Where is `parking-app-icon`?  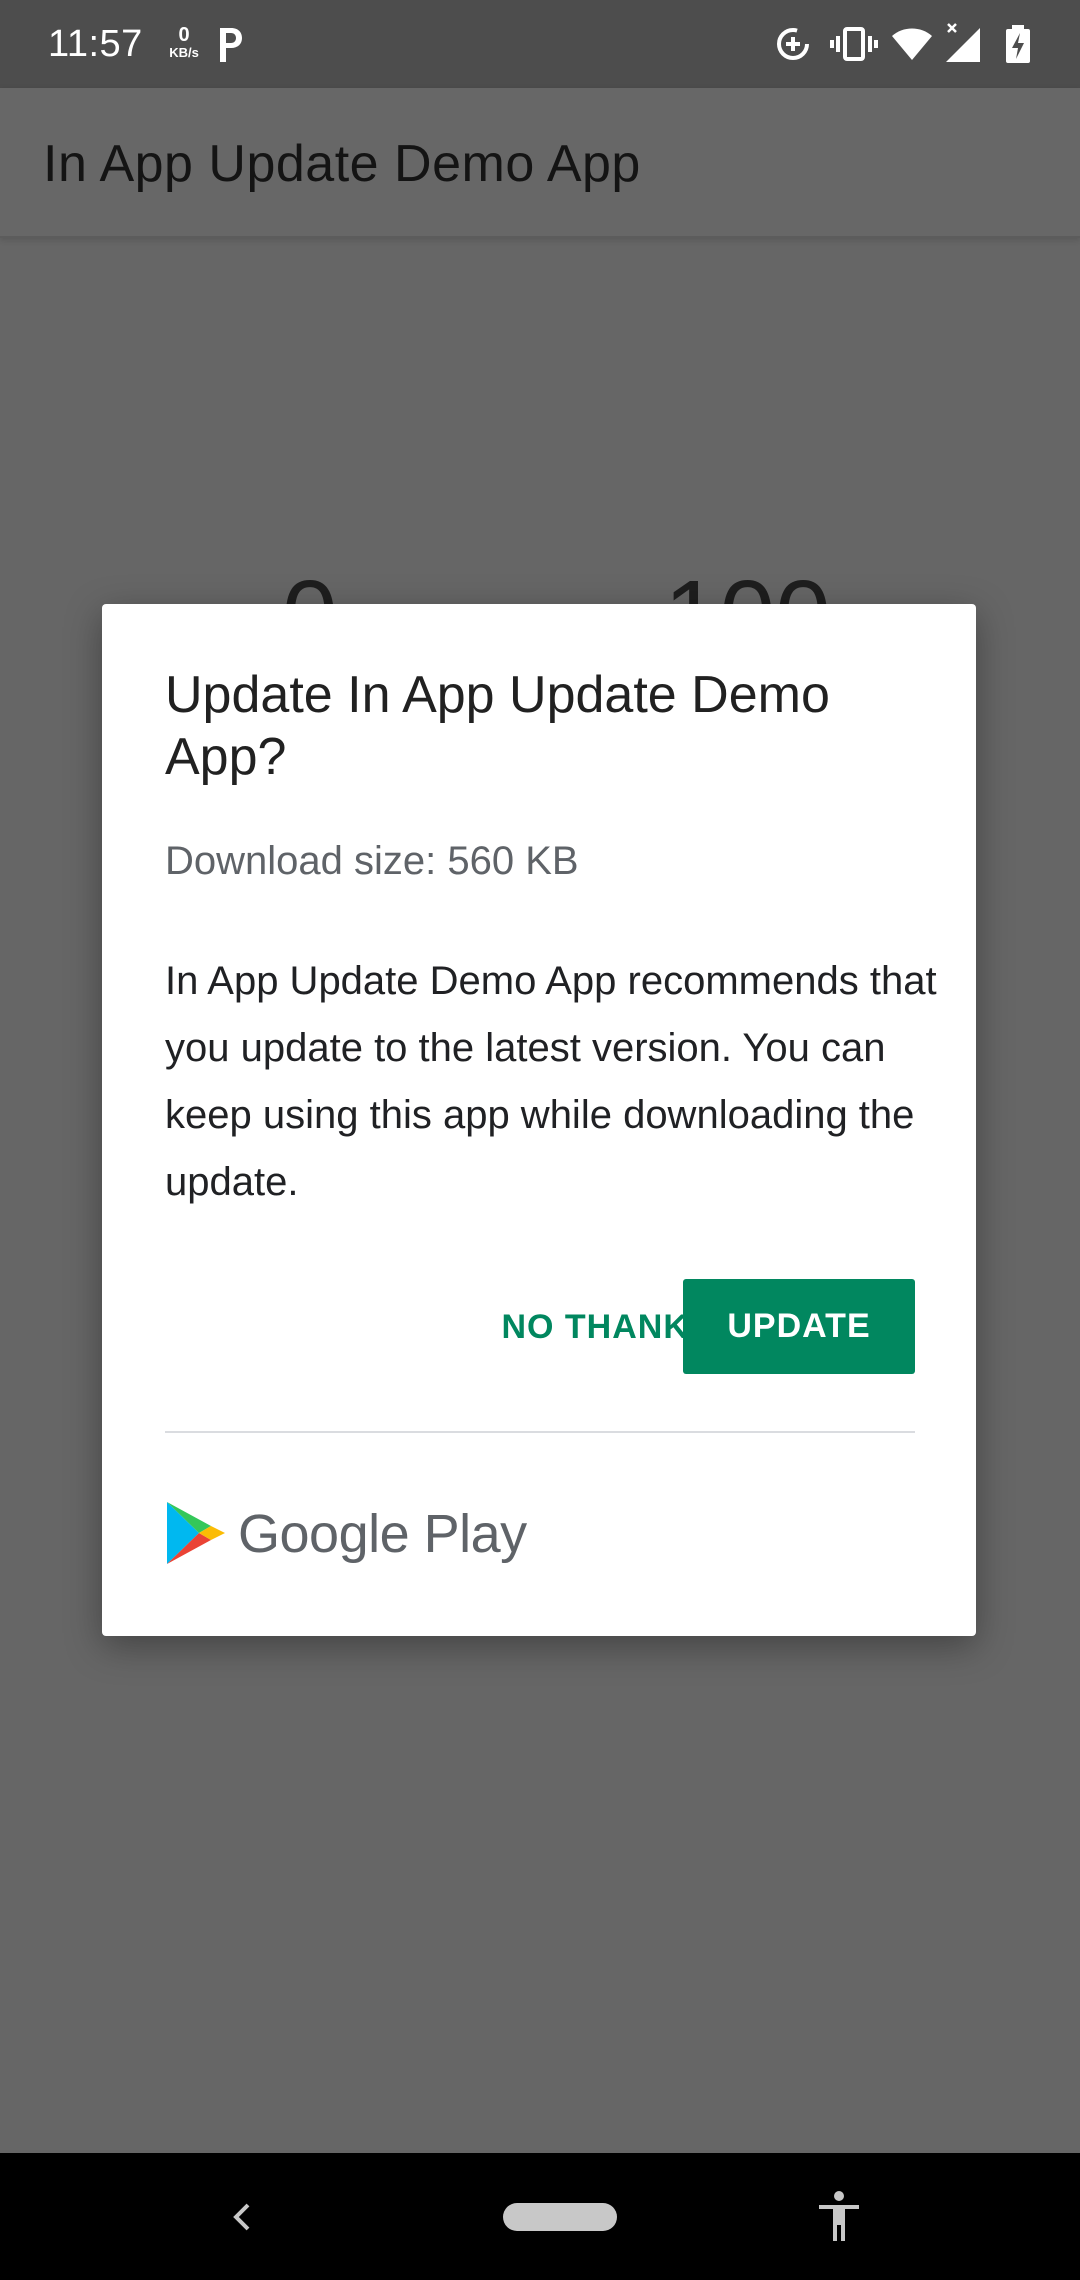 parking-app-icon is located at coordinates (231, 45).